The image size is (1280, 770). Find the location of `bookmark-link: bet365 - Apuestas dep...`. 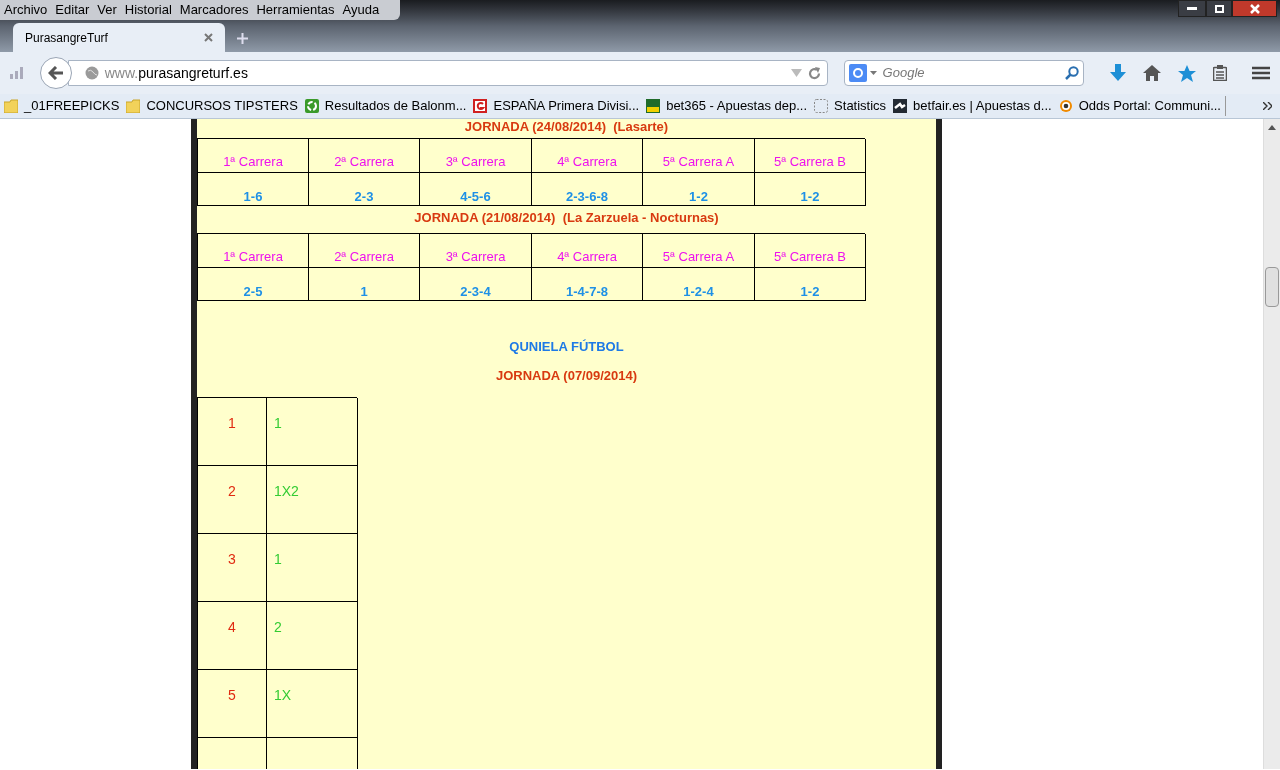

bookmark-link: bet365 - Apuestas dep... is located at coordinates (737, 106).